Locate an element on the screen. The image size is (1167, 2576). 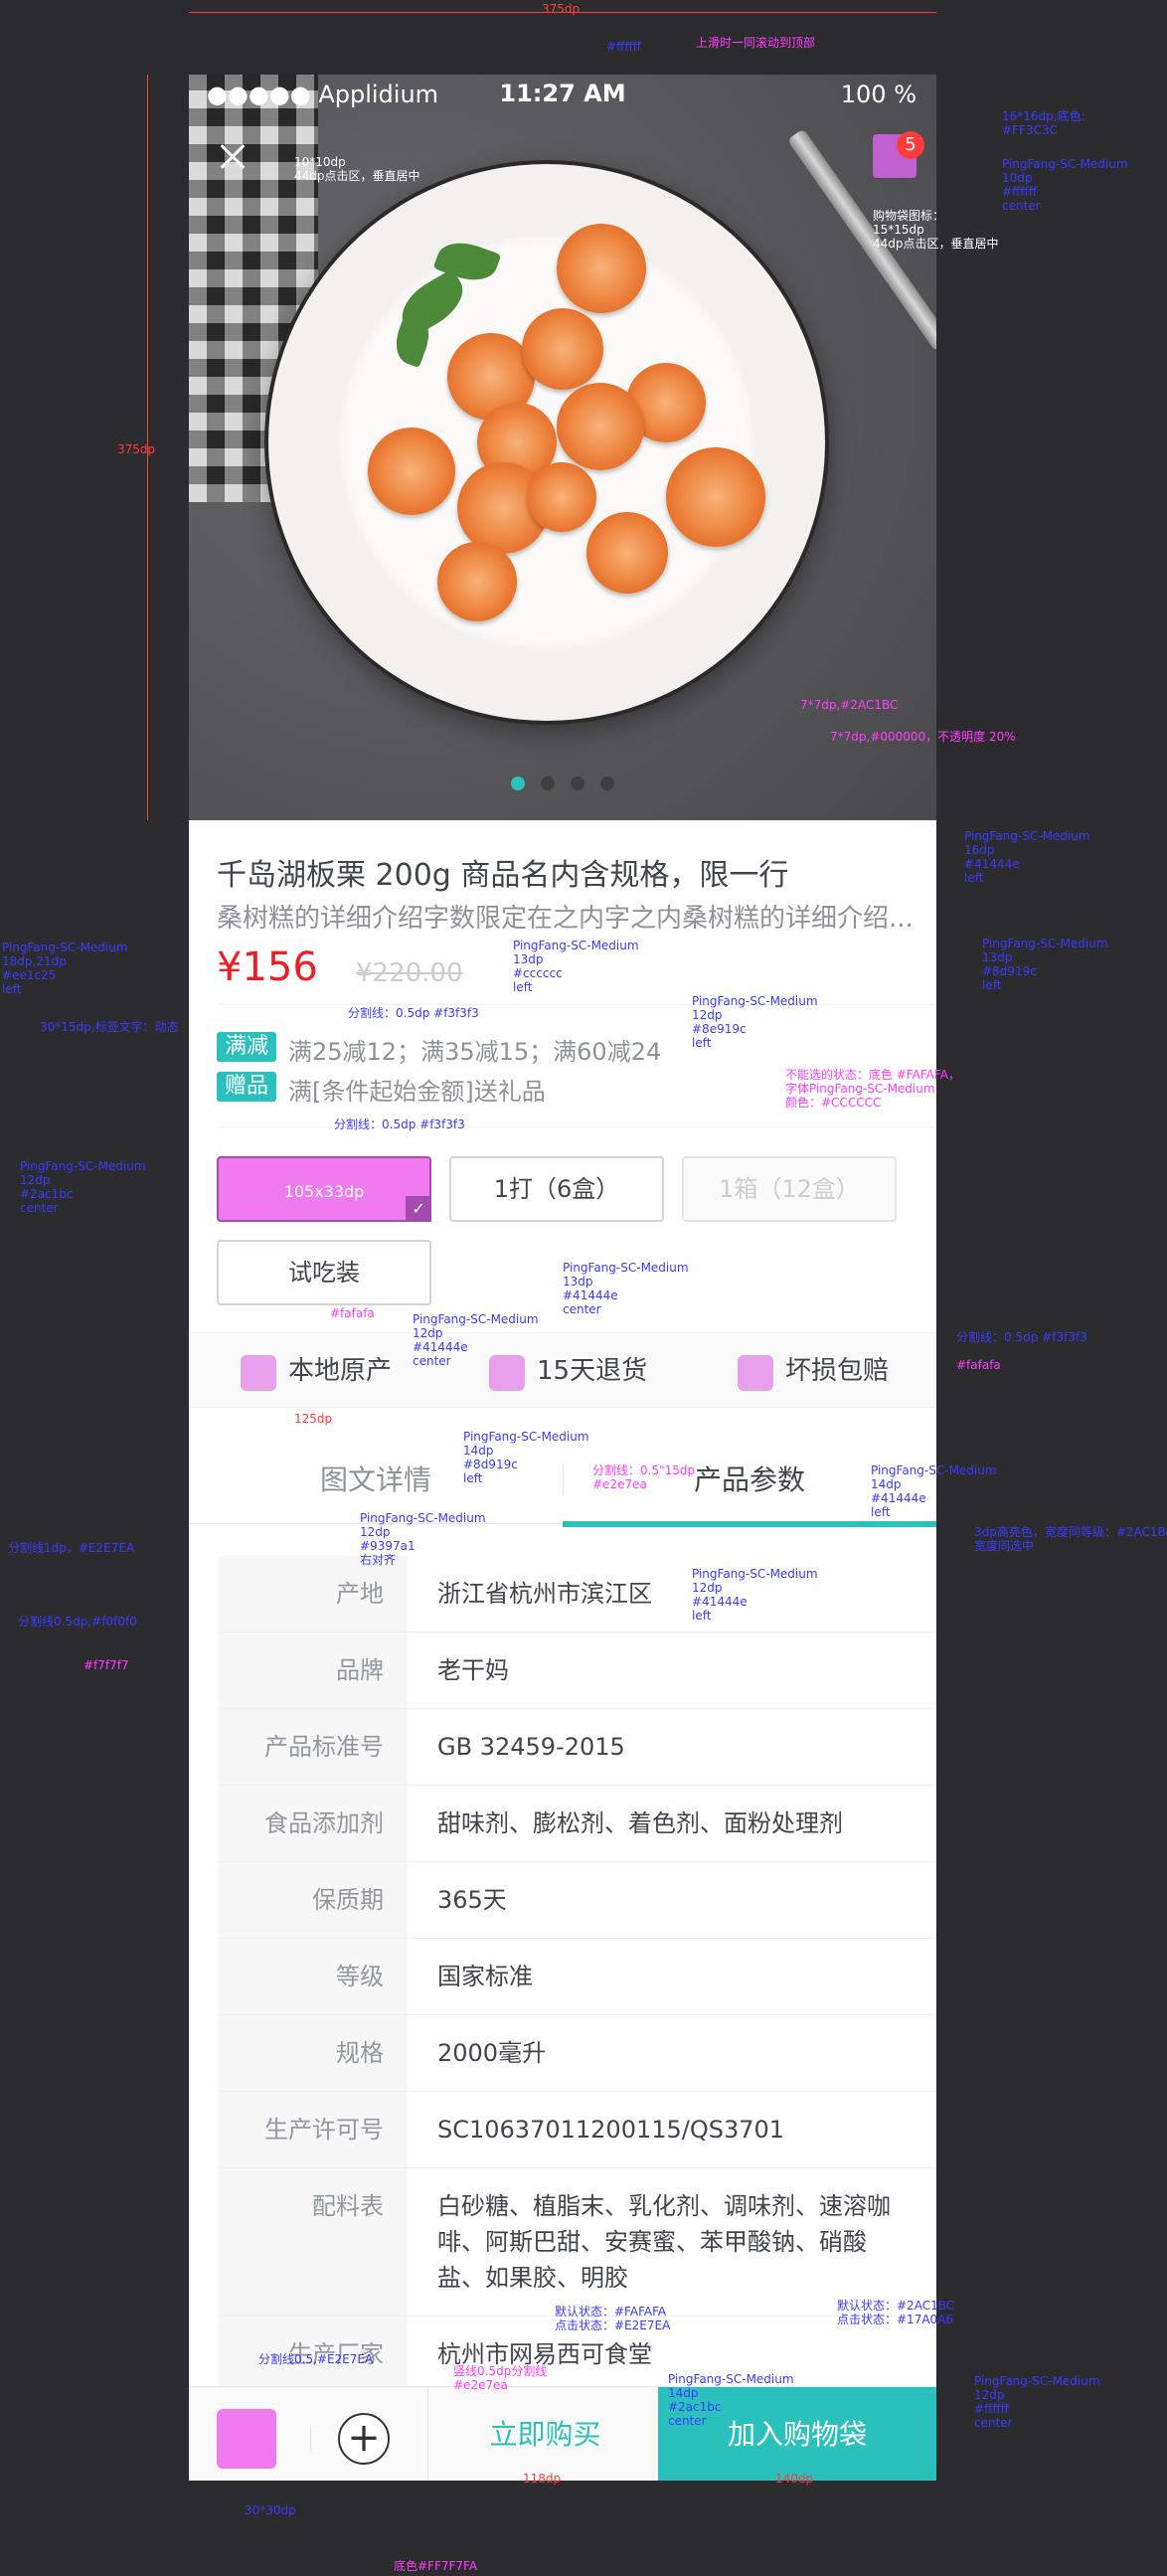
param-label: 规格 is located at coordinates (360, 2053).